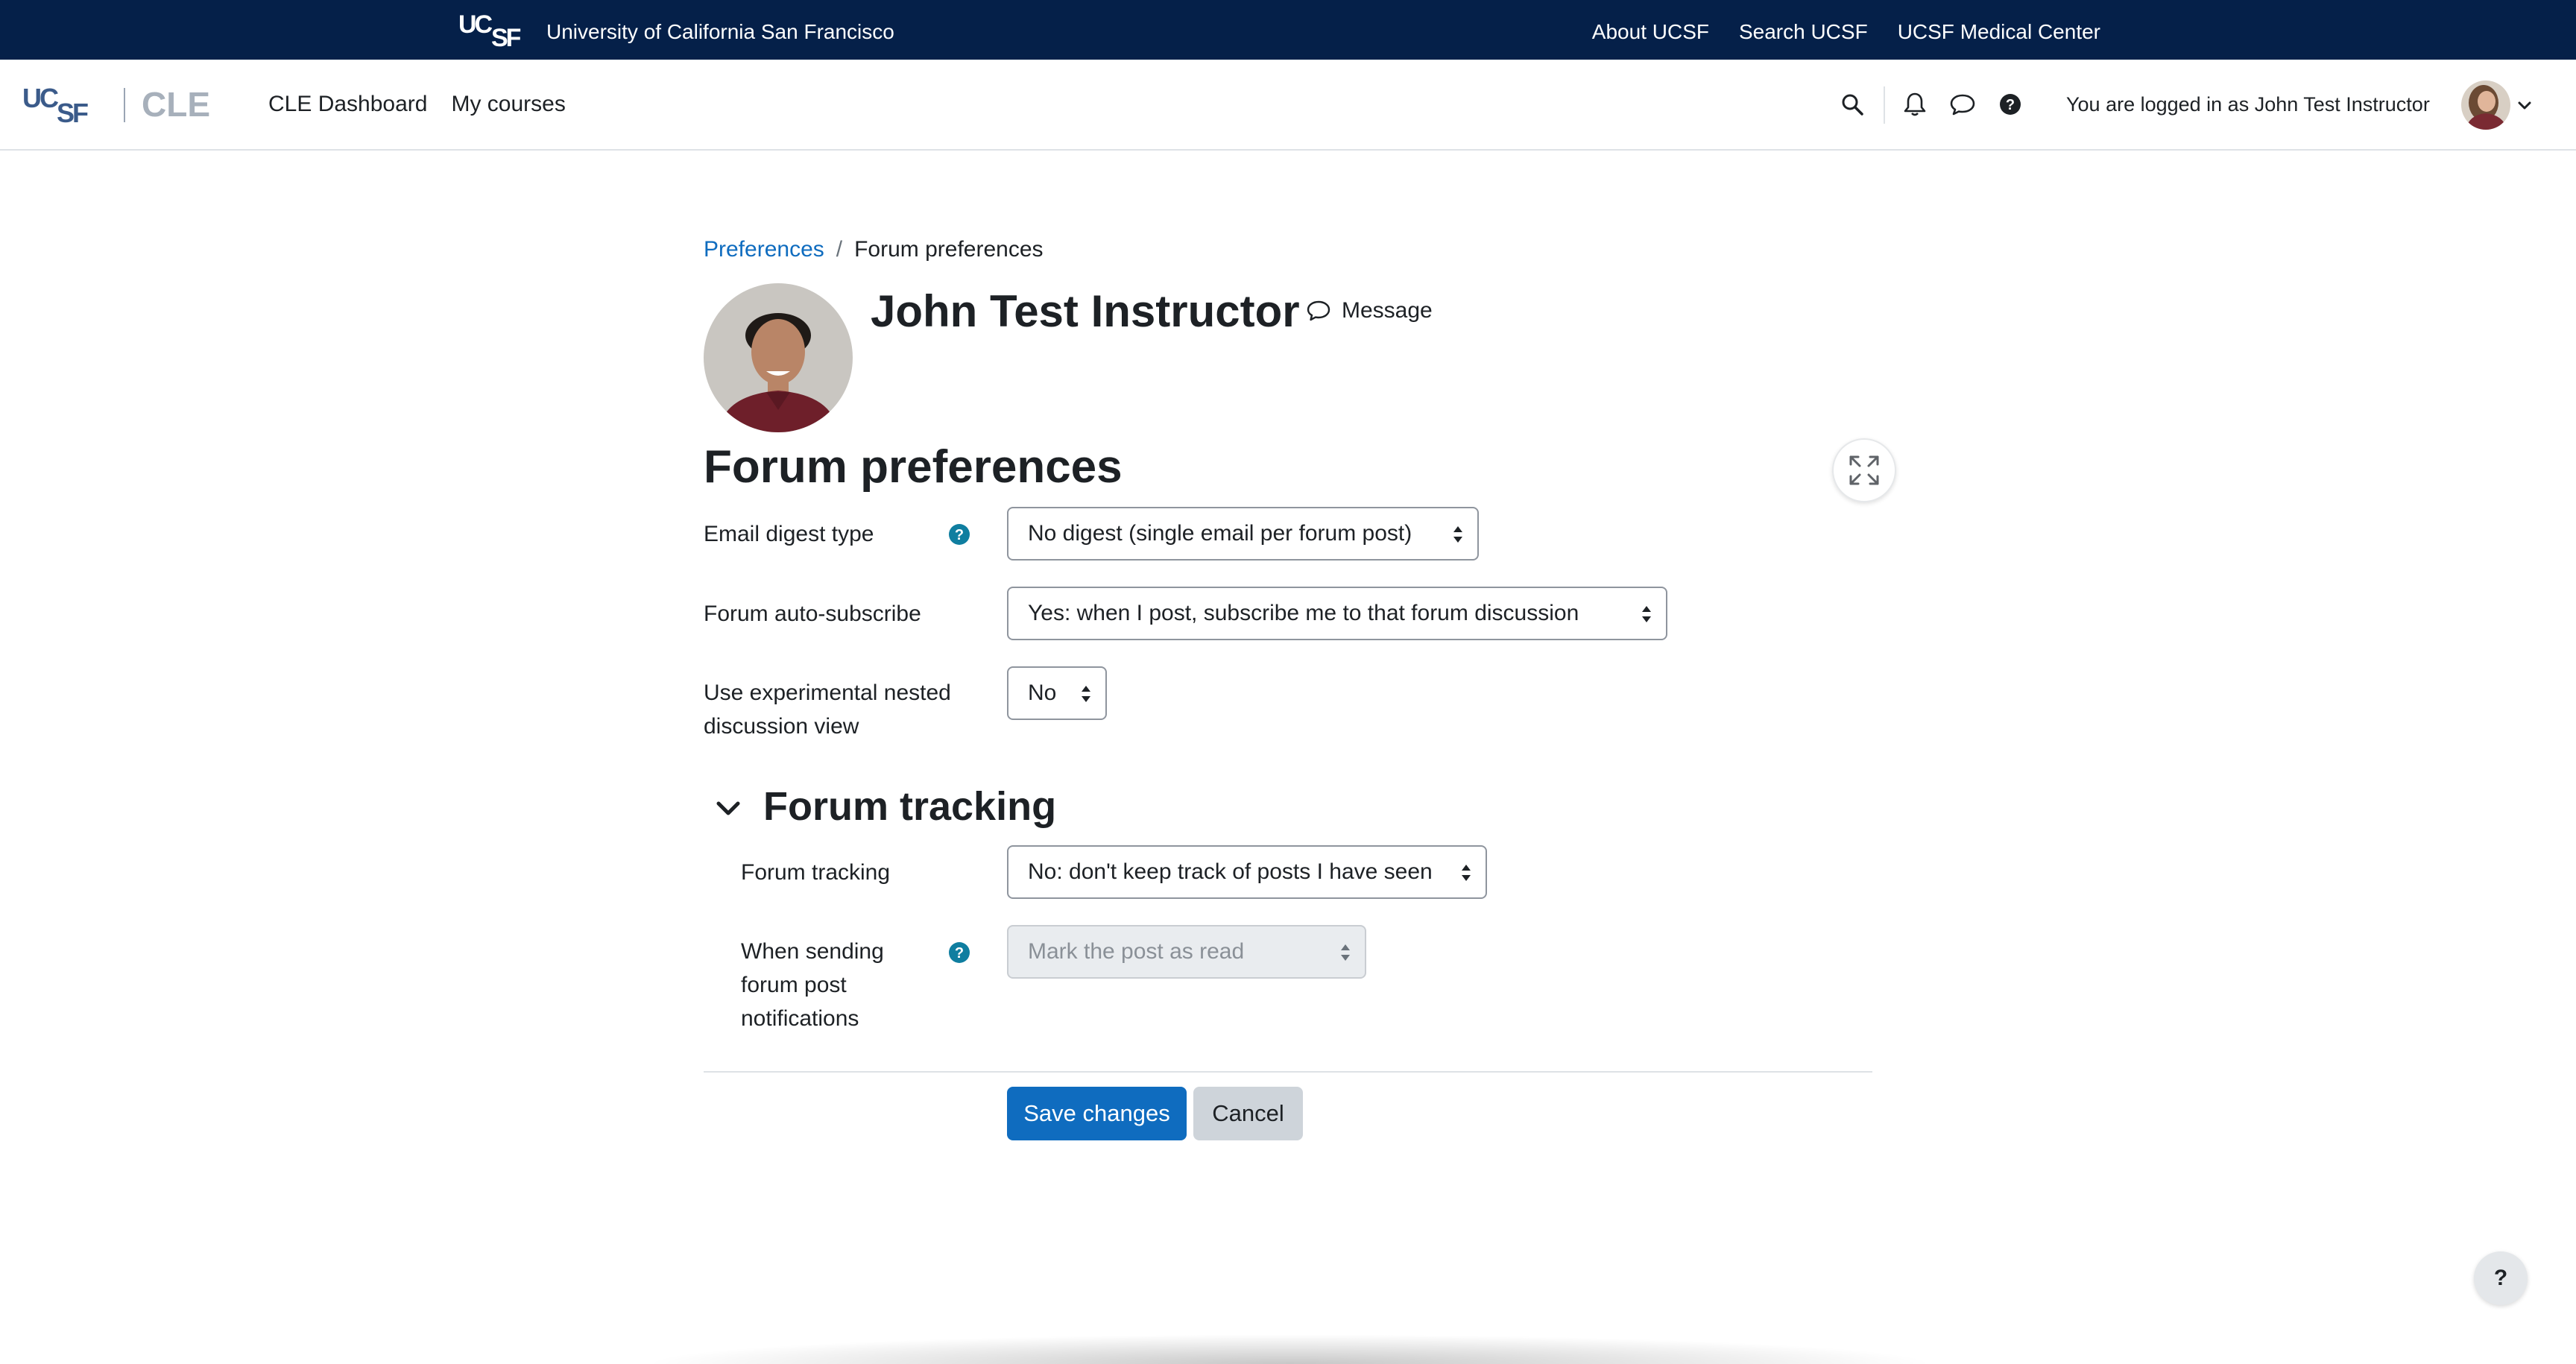 Image resolution: width=2576 pixels, height=1364 pixels. What do you see at coordinates (2485, 105) in the screenshot?
I see `user-menu-avatar` at bounding box center [2485, 105].